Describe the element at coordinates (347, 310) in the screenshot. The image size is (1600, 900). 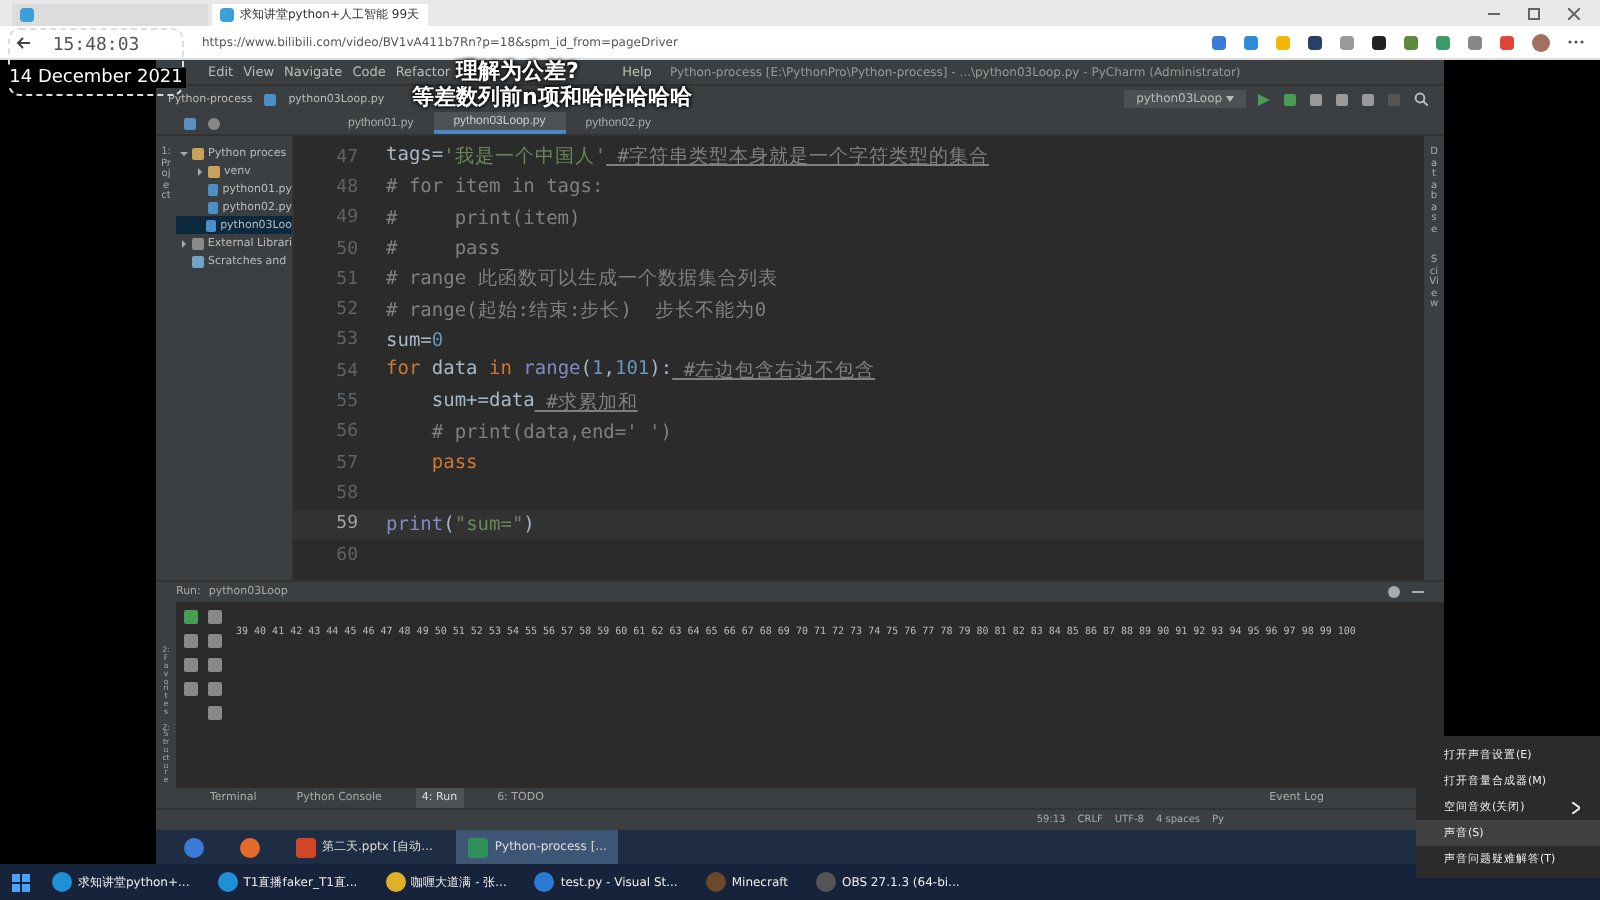
I see `line-number: 52` at that location.